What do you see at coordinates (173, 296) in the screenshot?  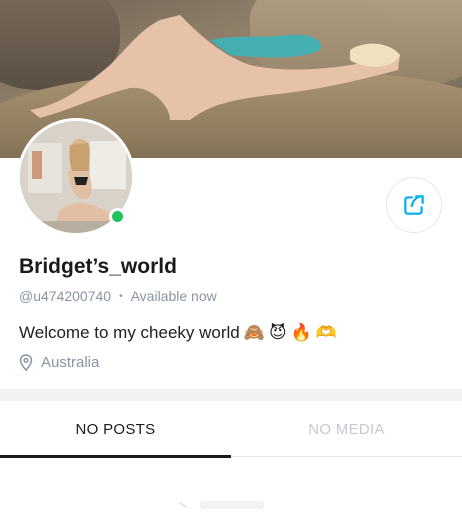 I see `availability-status: Available now` at bounding box center [173, 296].